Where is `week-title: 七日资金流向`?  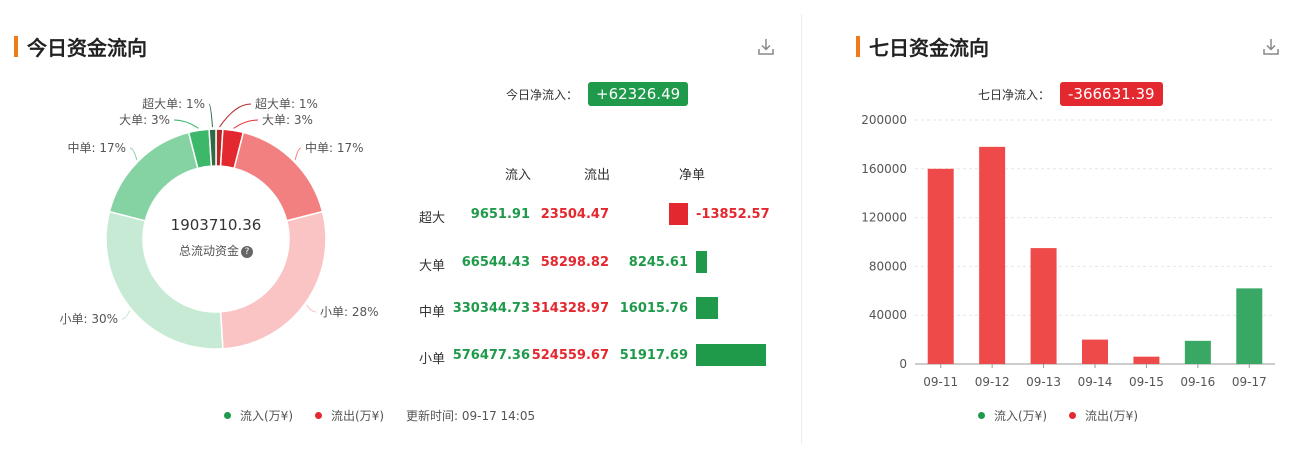
week-title: 七日资金流向 is located at coordinates (922, 46).